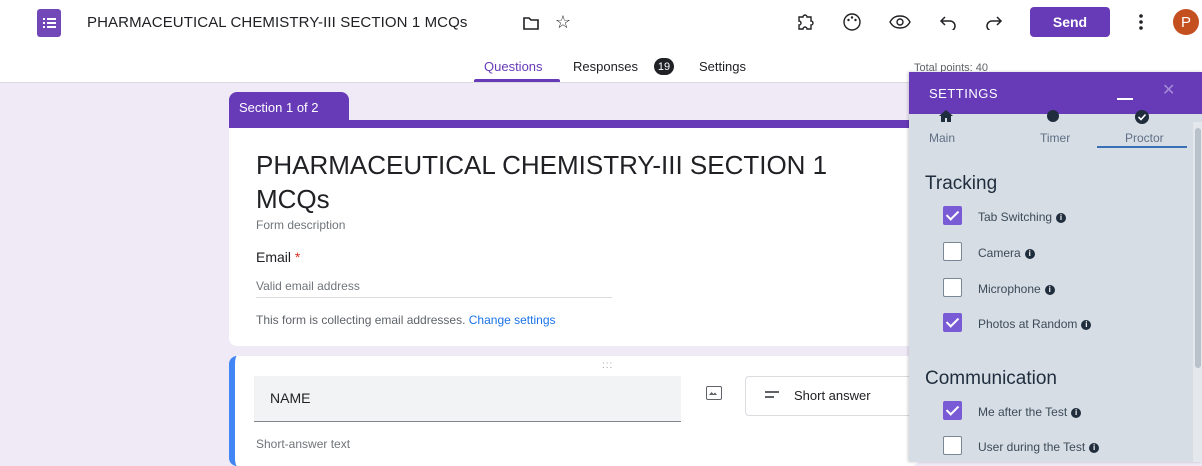  Describe the element at coordinates (1198, 248) in the screenshot. I see `scrollbar-thumb` at that location.